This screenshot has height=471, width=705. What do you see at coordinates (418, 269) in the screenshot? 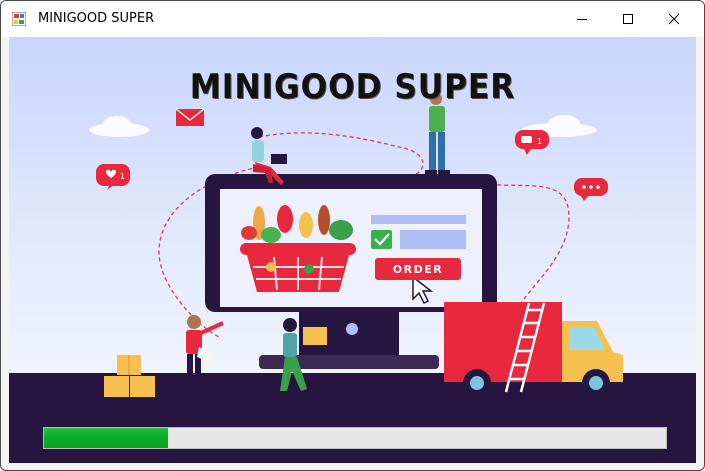
I see `order-button: ORDER` at bounding box center [418, 269].